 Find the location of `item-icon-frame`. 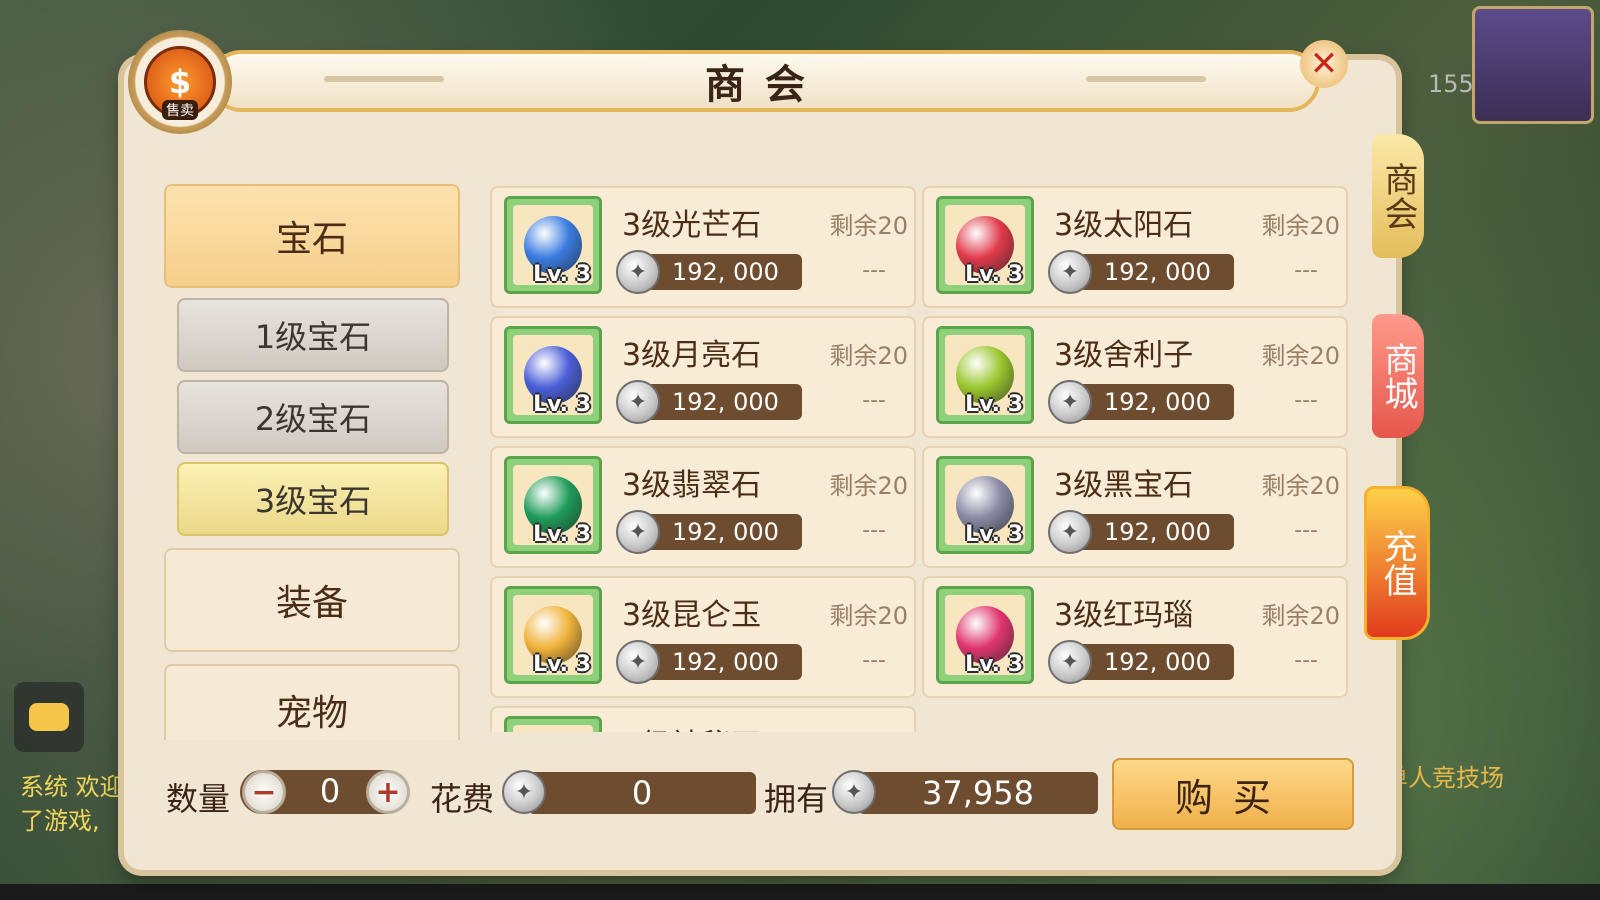

item-icon-frame is located at coordinates (553, 724).